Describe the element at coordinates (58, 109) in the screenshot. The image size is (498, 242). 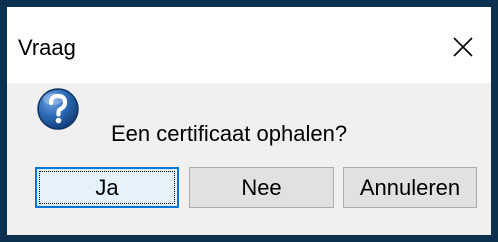
I see `question-icon` at that location.